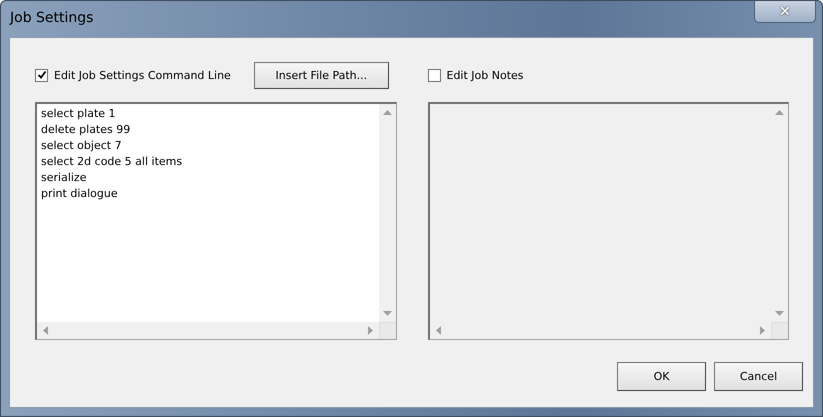 This screenshot has width=823, height=417. What do you see at coordinates (82, 146) in the screenshot?
I see `command-line-text: select object 7` at bounding box center [82, 146].